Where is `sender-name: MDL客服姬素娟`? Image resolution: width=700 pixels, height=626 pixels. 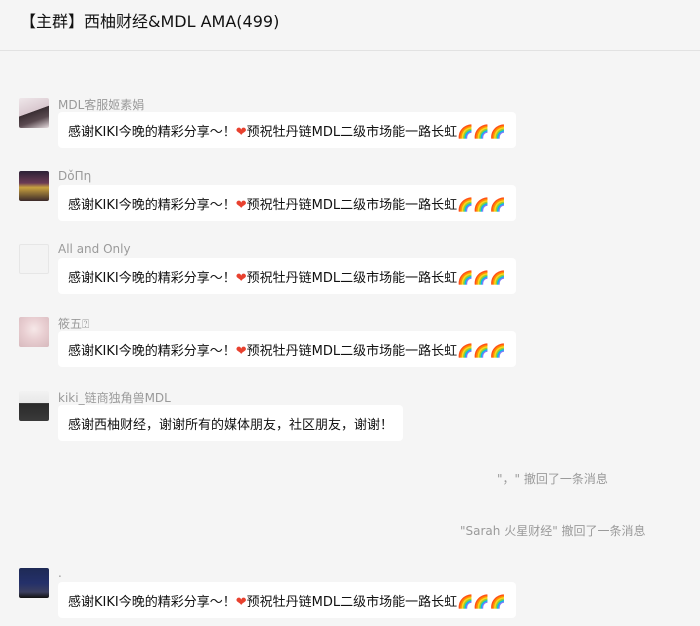
sender-name: MDL客服姬素娟 is located at coordinates (101, 104).